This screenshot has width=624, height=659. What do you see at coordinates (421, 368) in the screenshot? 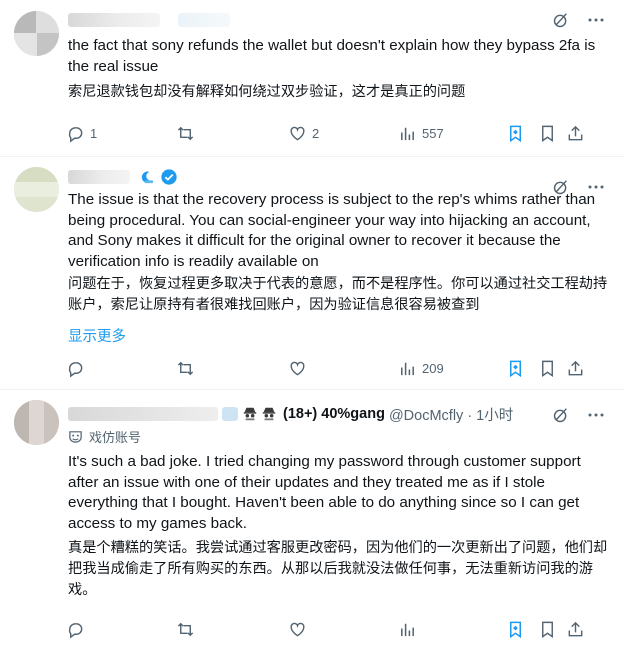
I see `views-button: 209` at bounding box center [421, 368].